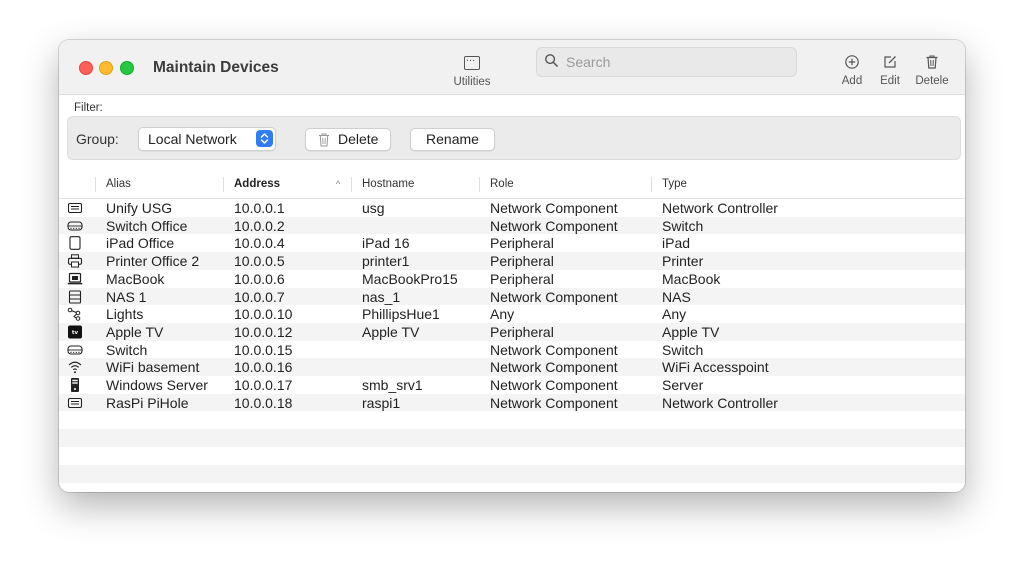  What do you see at coordinates (388, 184) in the screenshot?
I see `column-hostname: Hostname` at bounding box center [388, 184].